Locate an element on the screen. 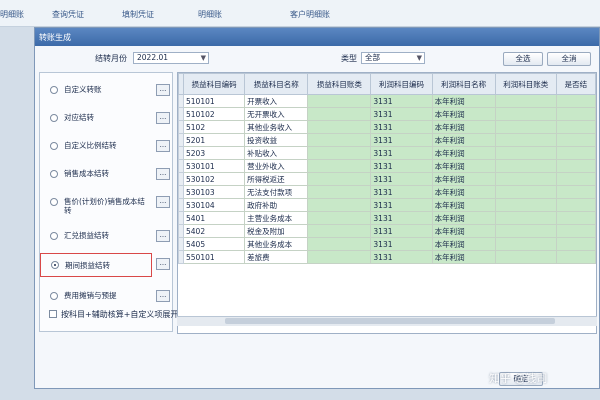  table-row: 550101 差旅费 3131 本年利润 is located at coordinates (387, 257).